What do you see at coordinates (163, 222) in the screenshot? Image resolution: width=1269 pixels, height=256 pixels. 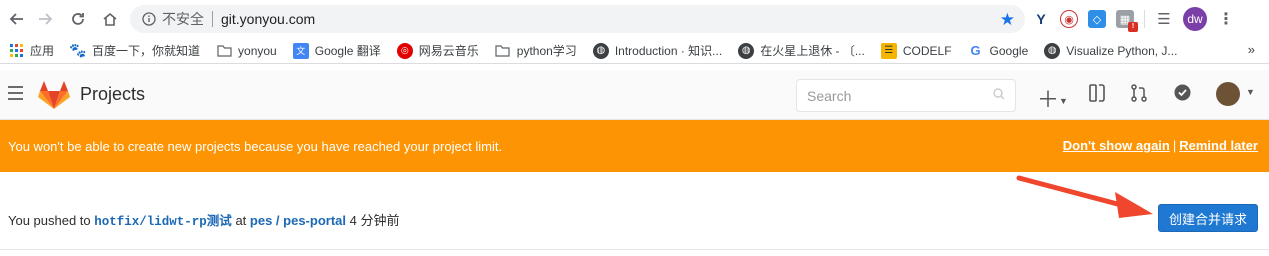 I see `branch-link: hotfix/lidwt-rp测试` at bounding box center [163, 222].